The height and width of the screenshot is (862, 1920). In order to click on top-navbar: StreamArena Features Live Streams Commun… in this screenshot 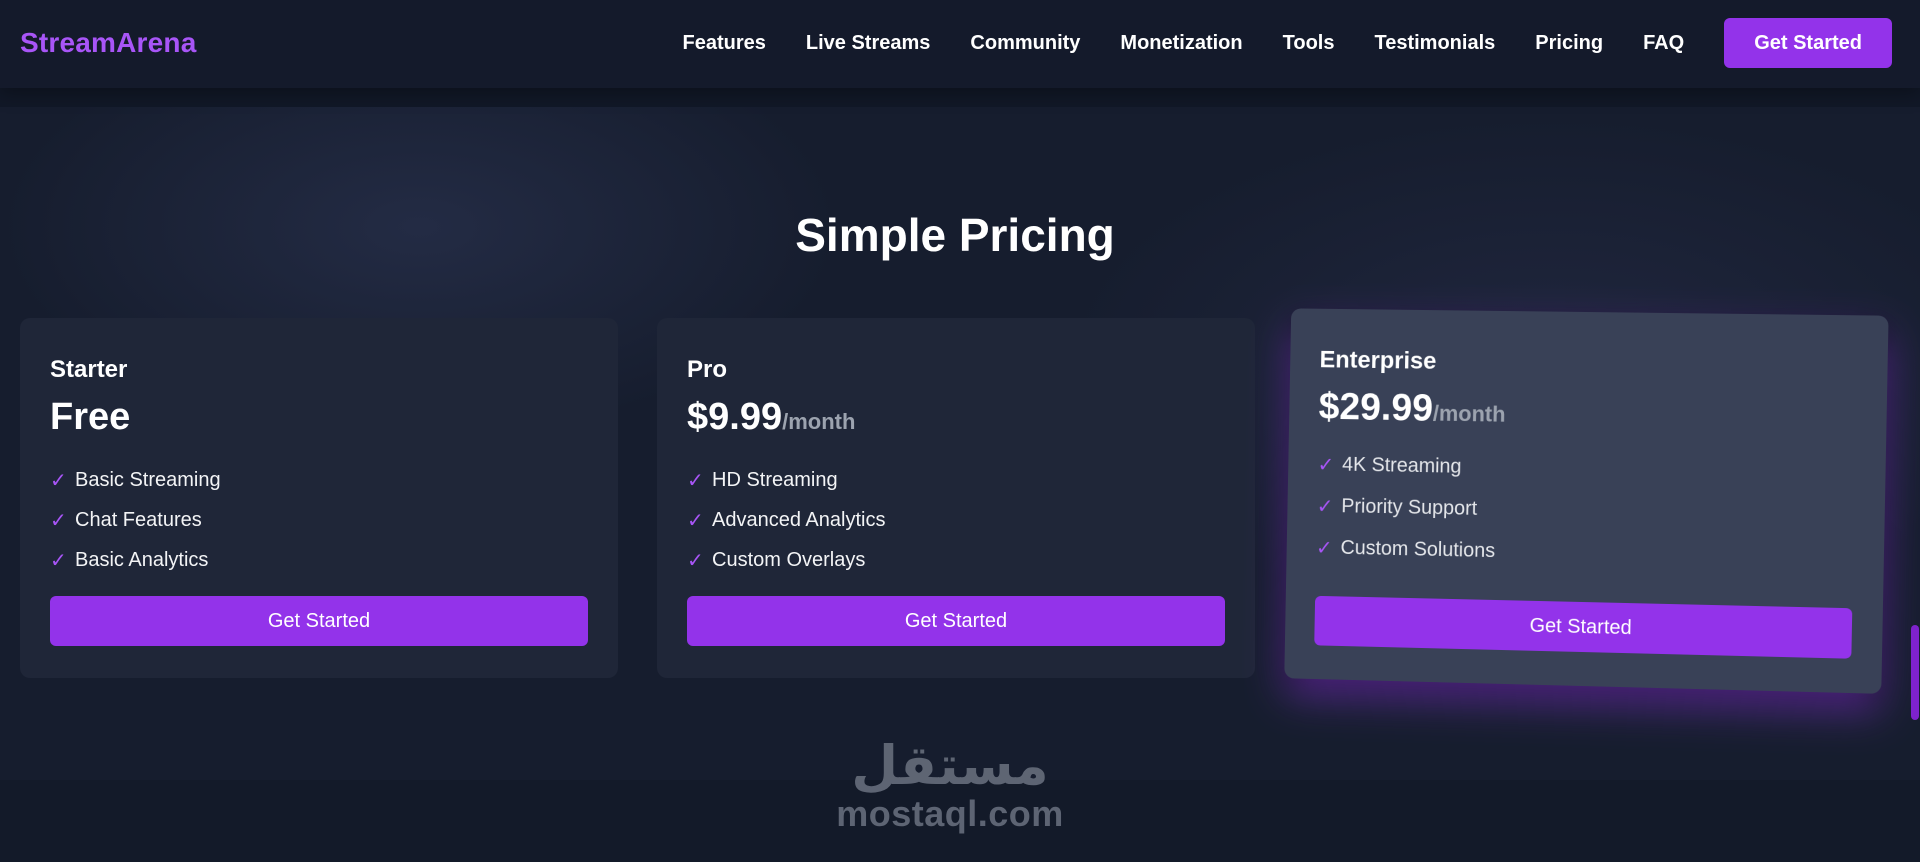, I will do `click(960, 44)`.